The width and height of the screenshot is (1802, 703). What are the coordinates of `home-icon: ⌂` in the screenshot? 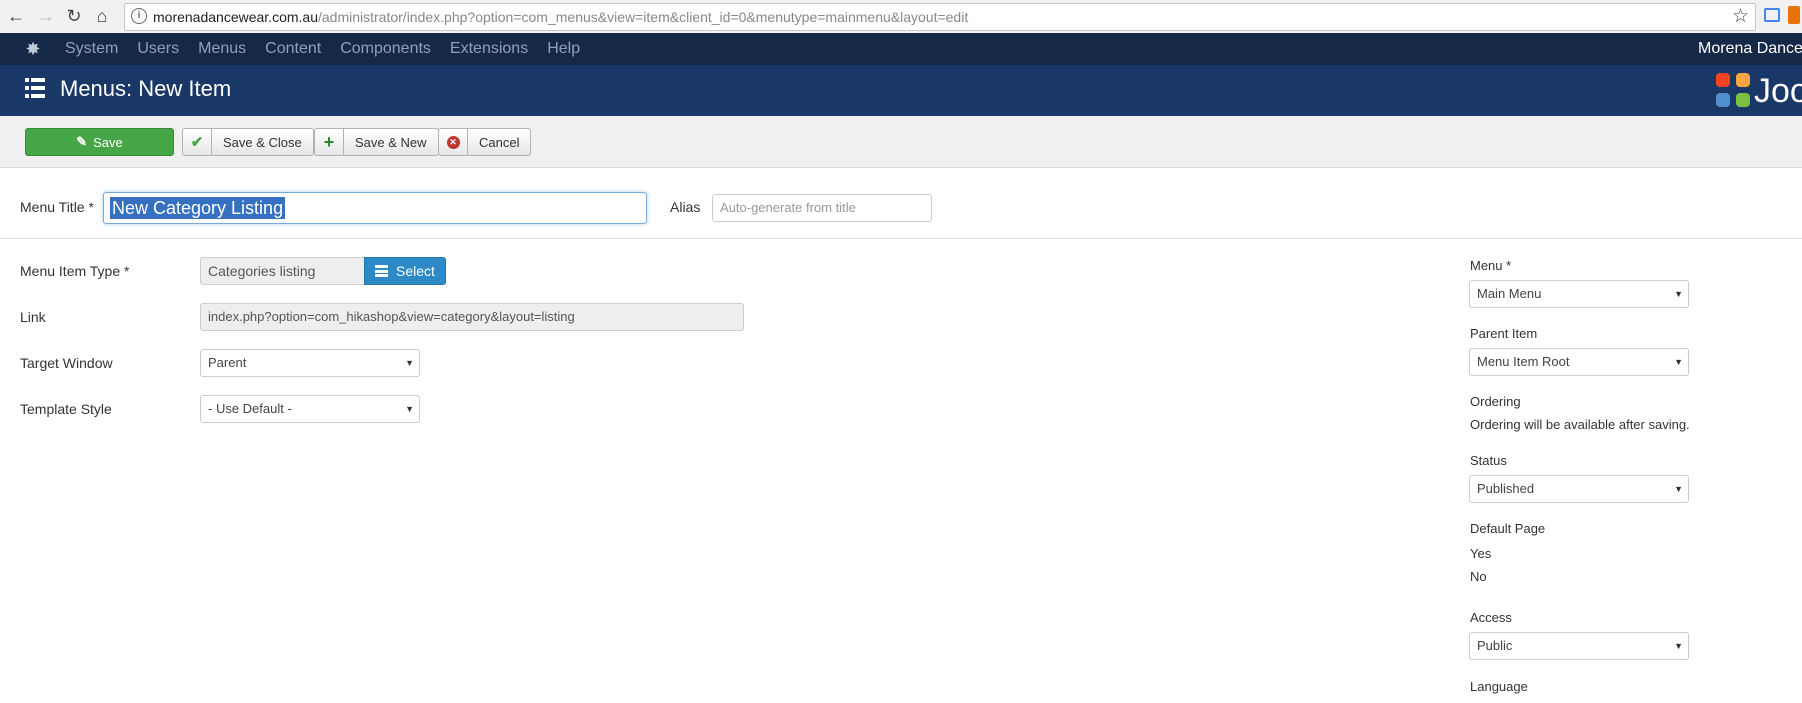 It's located at (102, 16).